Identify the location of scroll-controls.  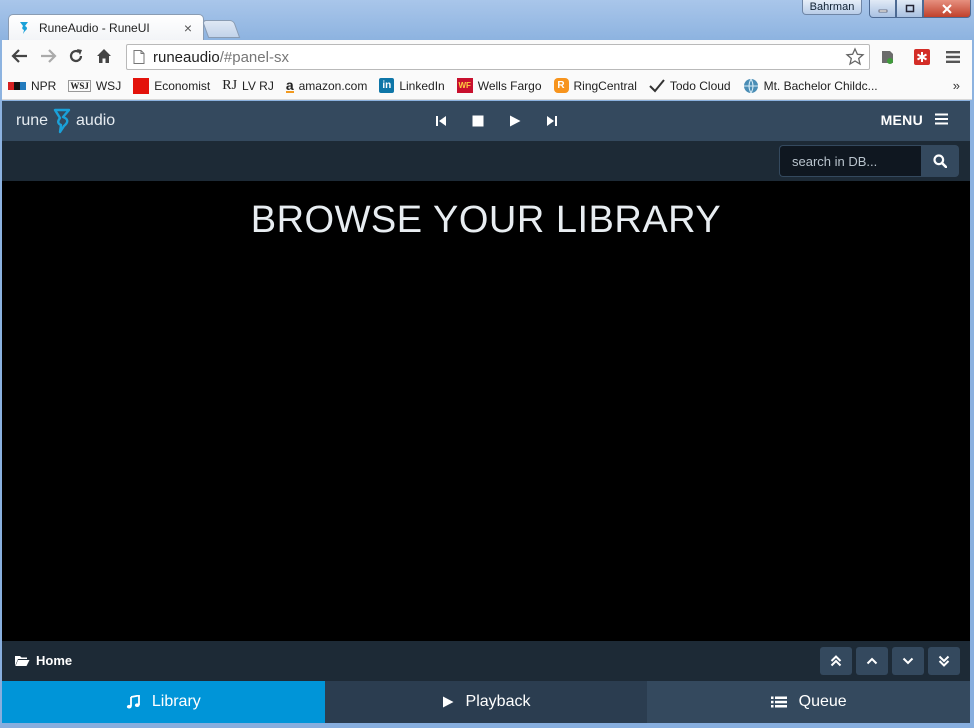
(888, 661).